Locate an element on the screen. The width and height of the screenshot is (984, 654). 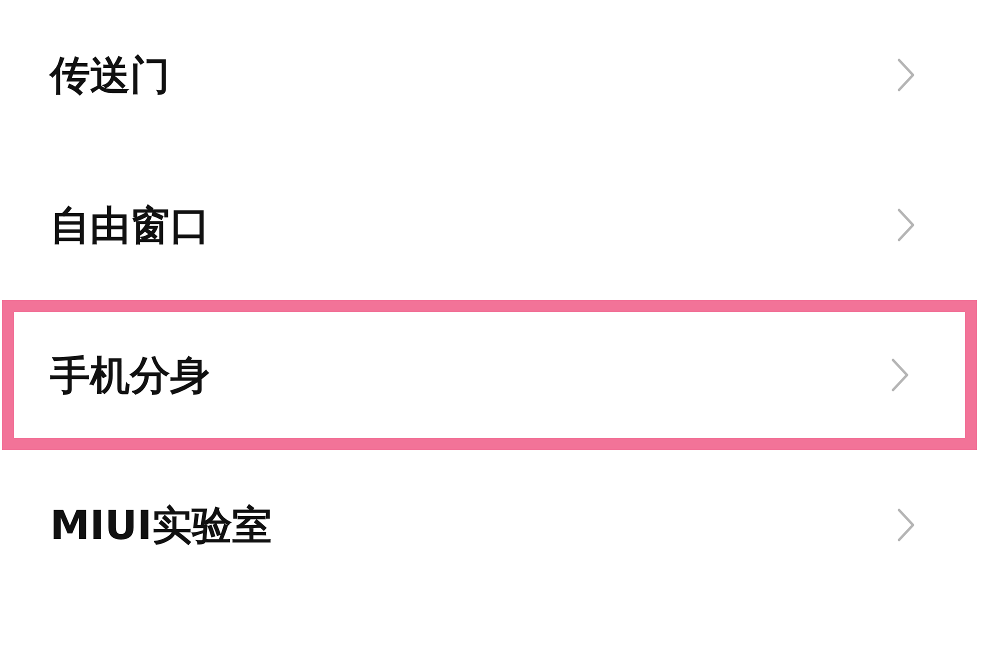
item-label: 传送门 is located at coordinates (110, 76).